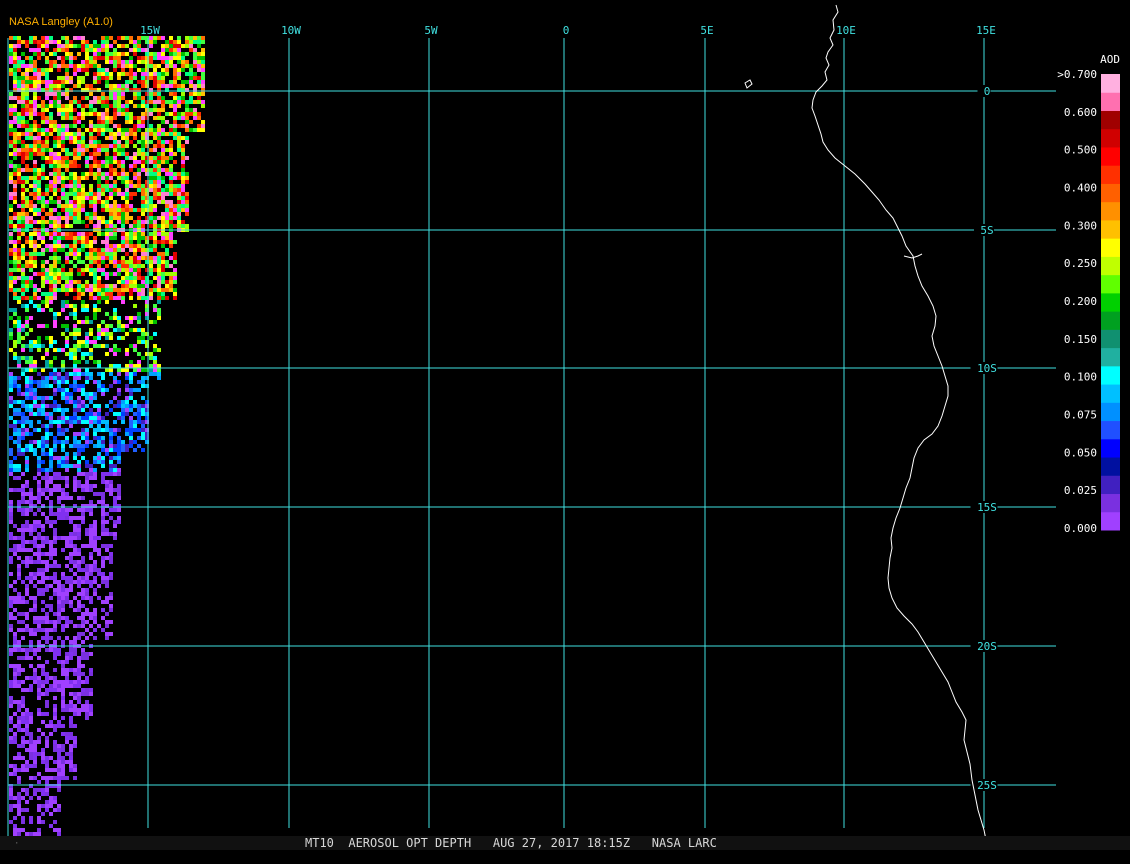  I want to click on legend-tick-label: 0.025, so click(1080, 490).